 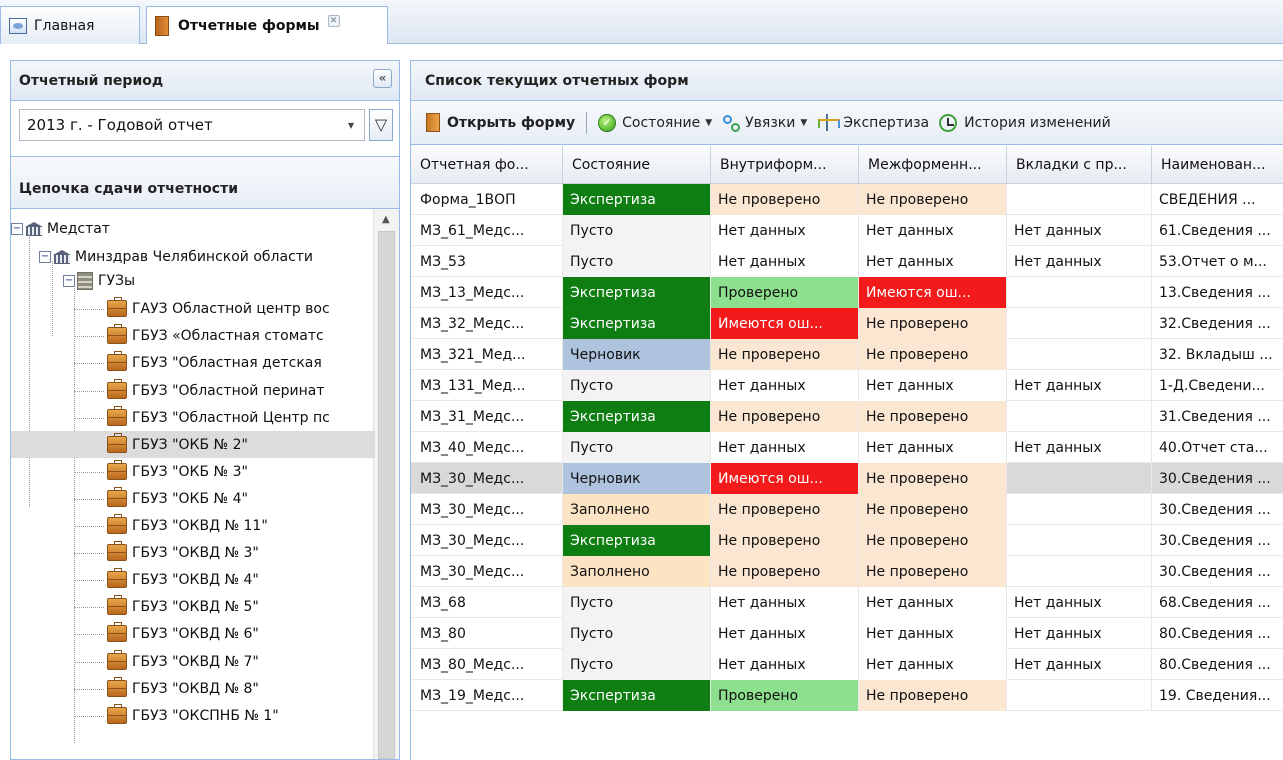 I want to click on state-menu-button: ✓ Состояние ▼, so click(x=655, y=123).